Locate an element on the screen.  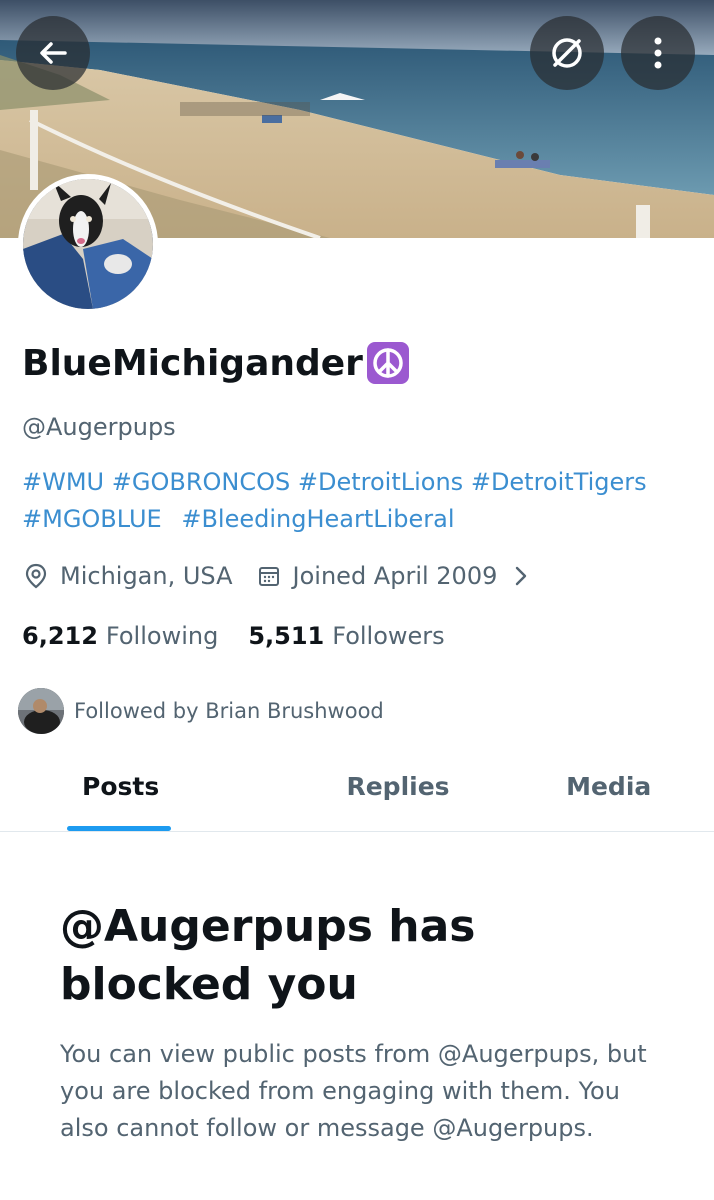
back-button is located at coordinates (53, 53).